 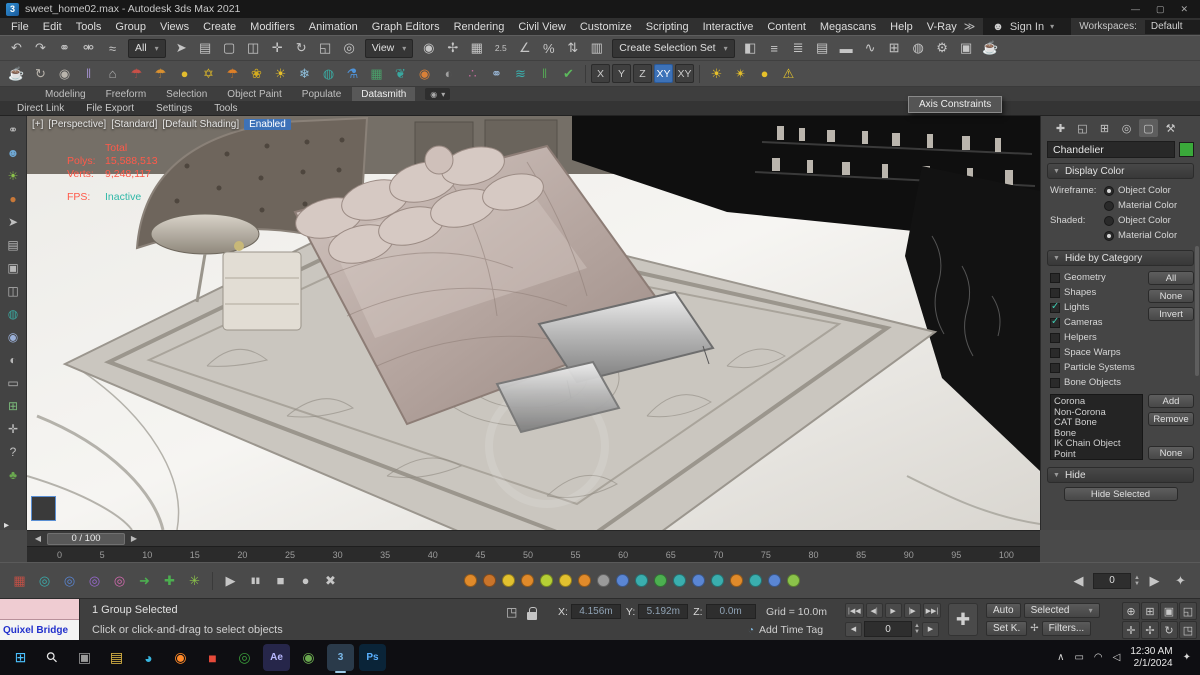 What do you see at coordinates (448, 74) in the screenshot?
I see `sphere-gray-icon: ◐` at bounding box center [448, 74].